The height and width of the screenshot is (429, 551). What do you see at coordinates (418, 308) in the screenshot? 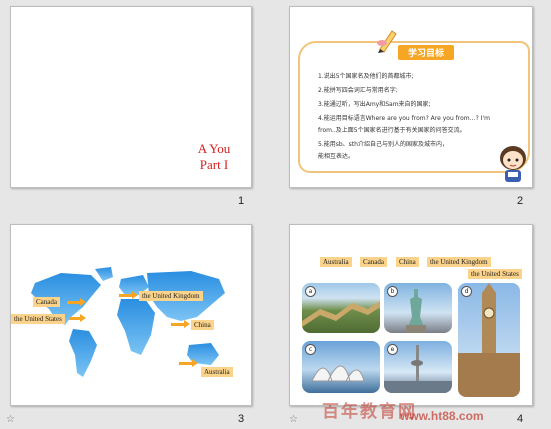
I see `photo-statue-of-liberty: b` at bounding box center [418, 308].